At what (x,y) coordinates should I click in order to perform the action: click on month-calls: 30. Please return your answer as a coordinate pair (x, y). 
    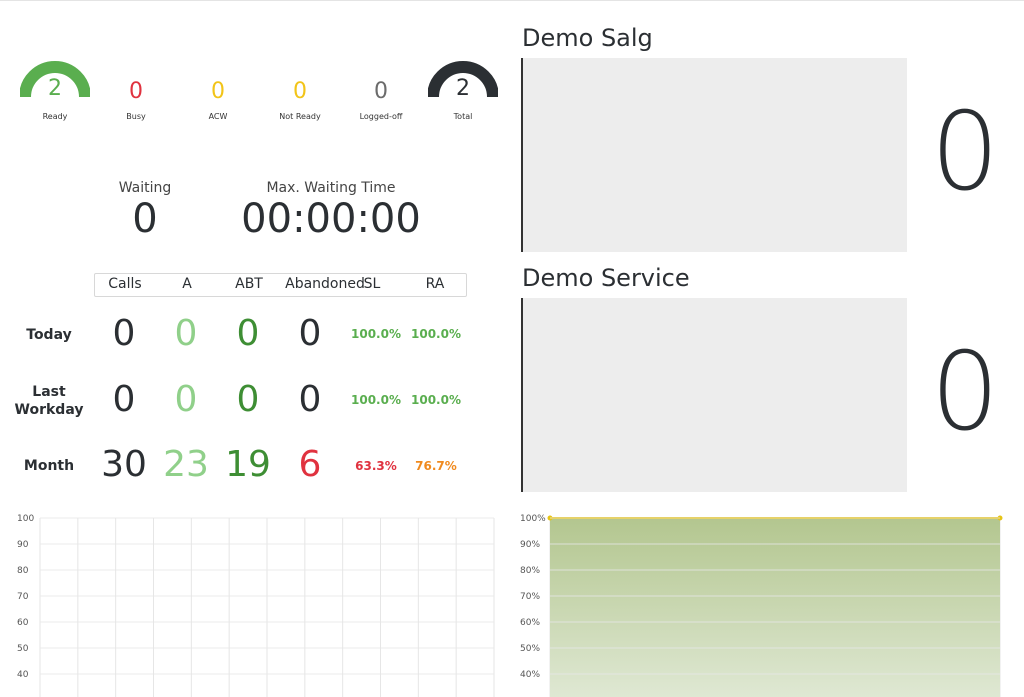
    Looking at the image, I should click on (124, 464).